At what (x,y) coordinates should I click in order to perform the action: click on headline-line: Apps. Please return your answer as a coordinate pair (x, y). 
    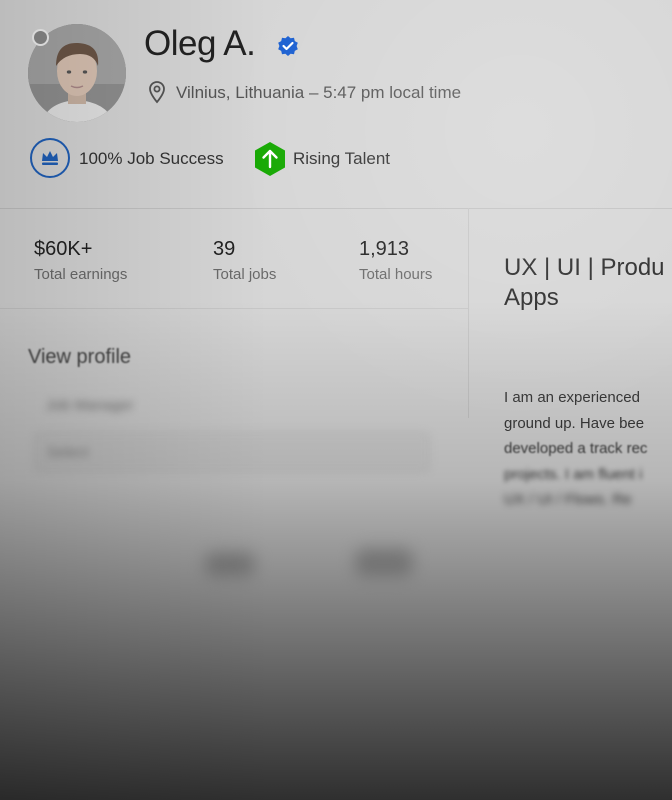
    Looking at the image, I should click on (531, 297).